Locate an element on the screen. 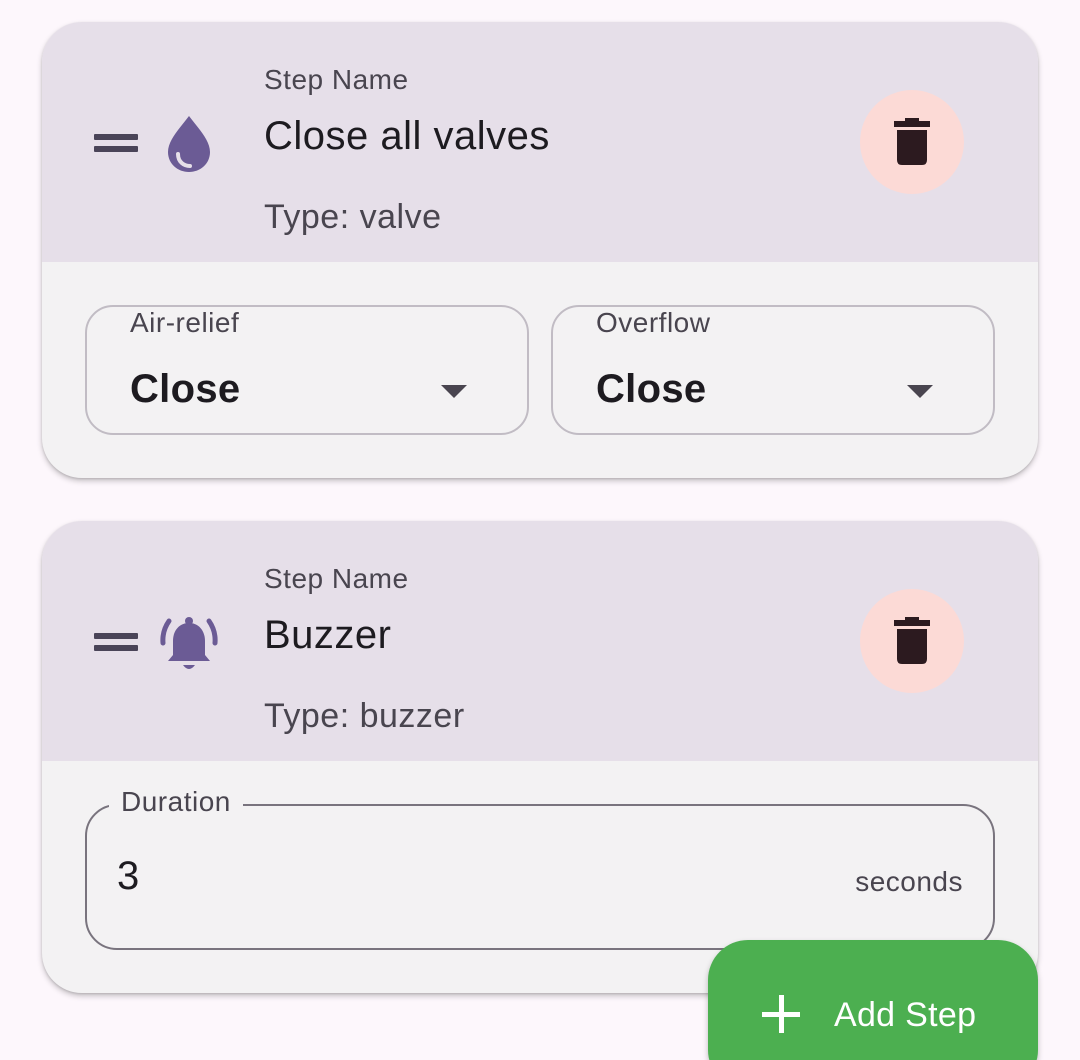 The width and height of the screenshot is (1080, 1060). duration-input: Duration 3 seconds is located at coordinates (540, 868).